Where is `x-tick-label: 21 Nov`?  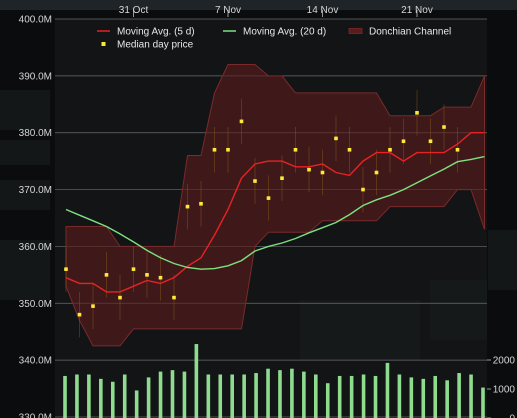 x-tick-label: 21 Nov is located at coordinates (417, 10).